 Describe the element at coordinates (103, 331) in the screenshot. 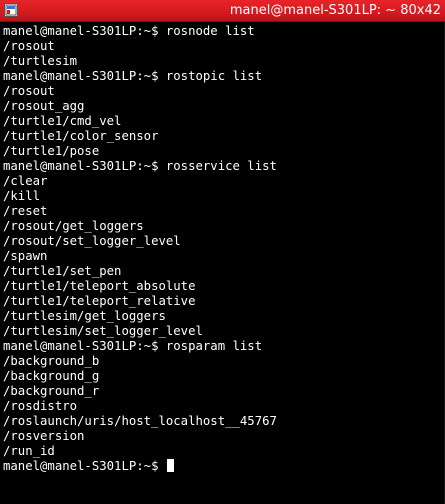

I see `terminal-line: /turtlesim/set_logger_level` at that location.